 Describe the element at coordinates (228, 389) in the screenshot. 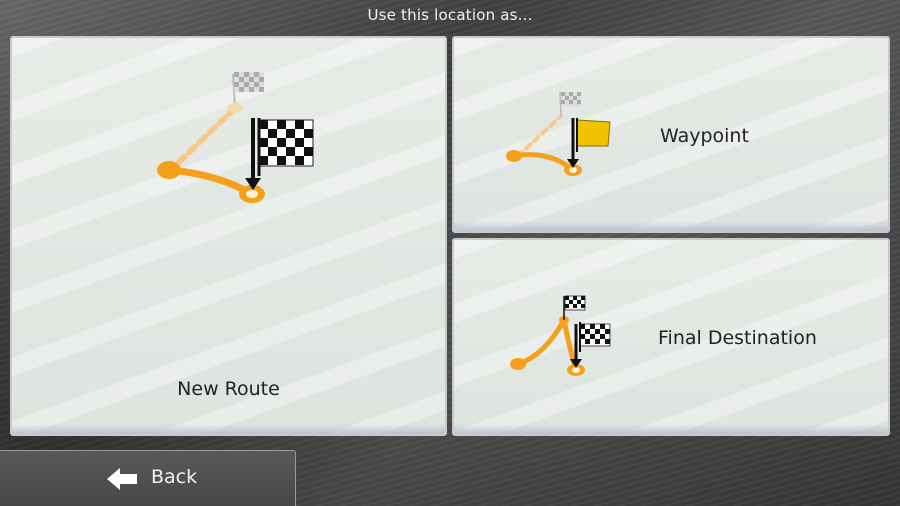

I see `new-route-label: New Route` at that location.